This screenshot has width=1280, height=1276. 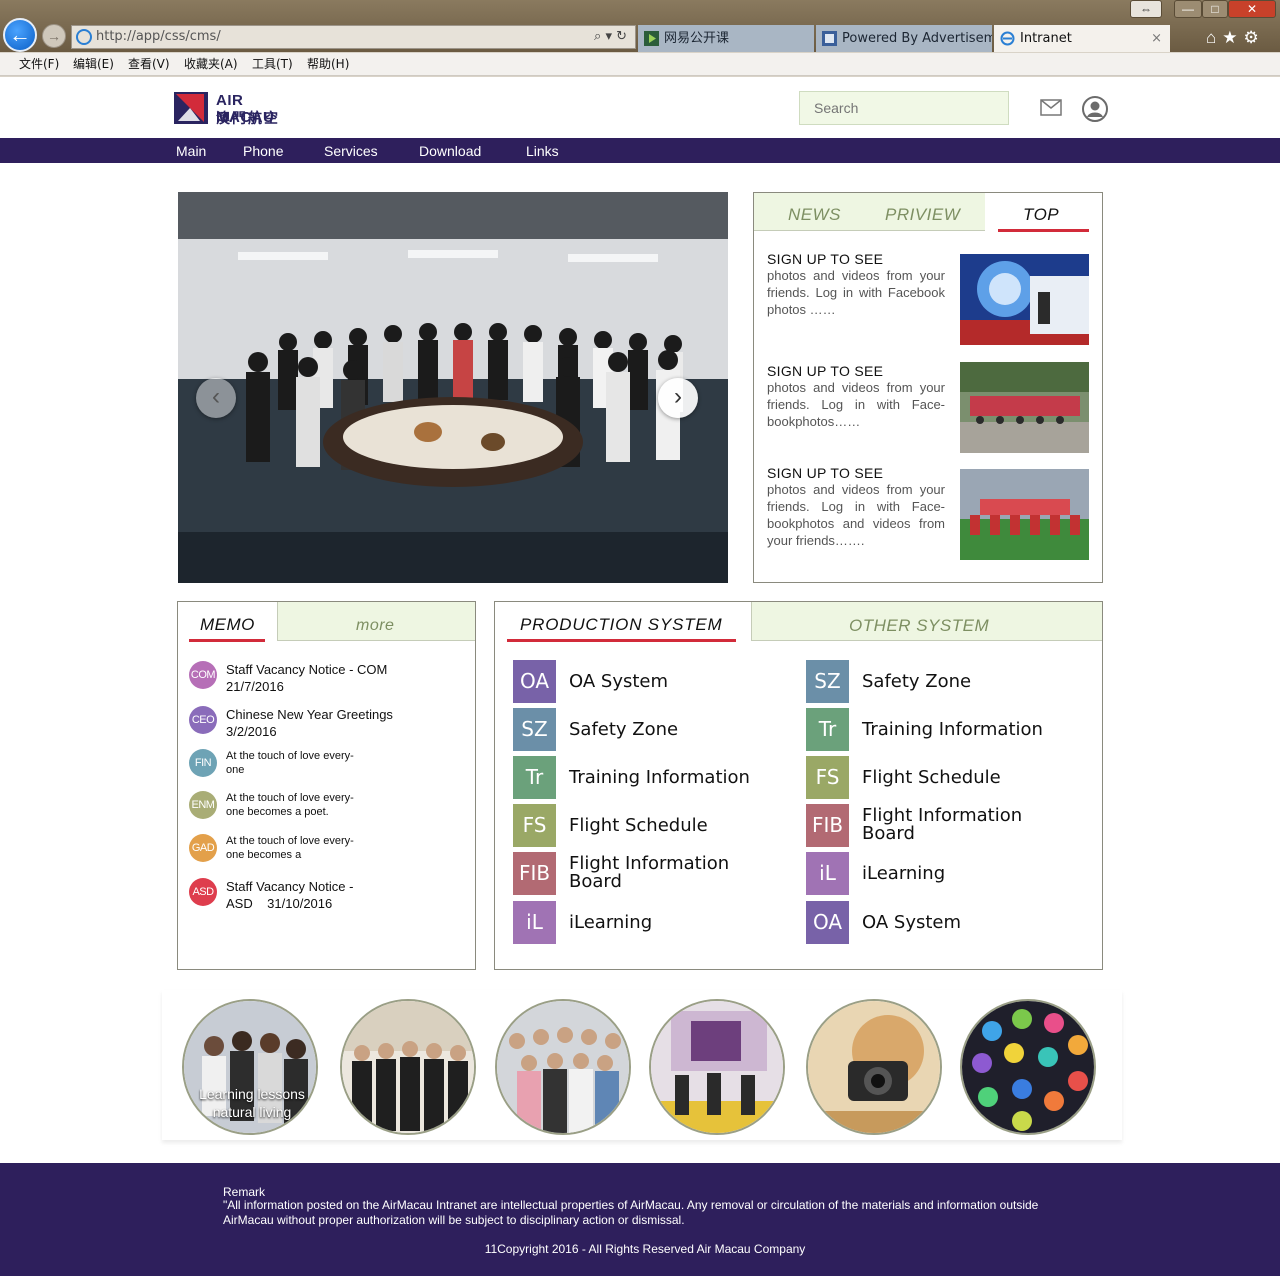 I want to click on memo-item: FIN At the touch of love every-one, so click(x=324, y=765).